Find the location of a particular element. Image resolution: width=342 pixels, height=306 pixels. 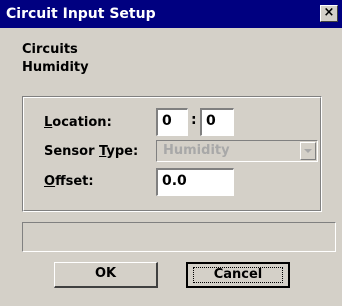

sensor-type-dropdown-button is located at coordinates (308, 151).